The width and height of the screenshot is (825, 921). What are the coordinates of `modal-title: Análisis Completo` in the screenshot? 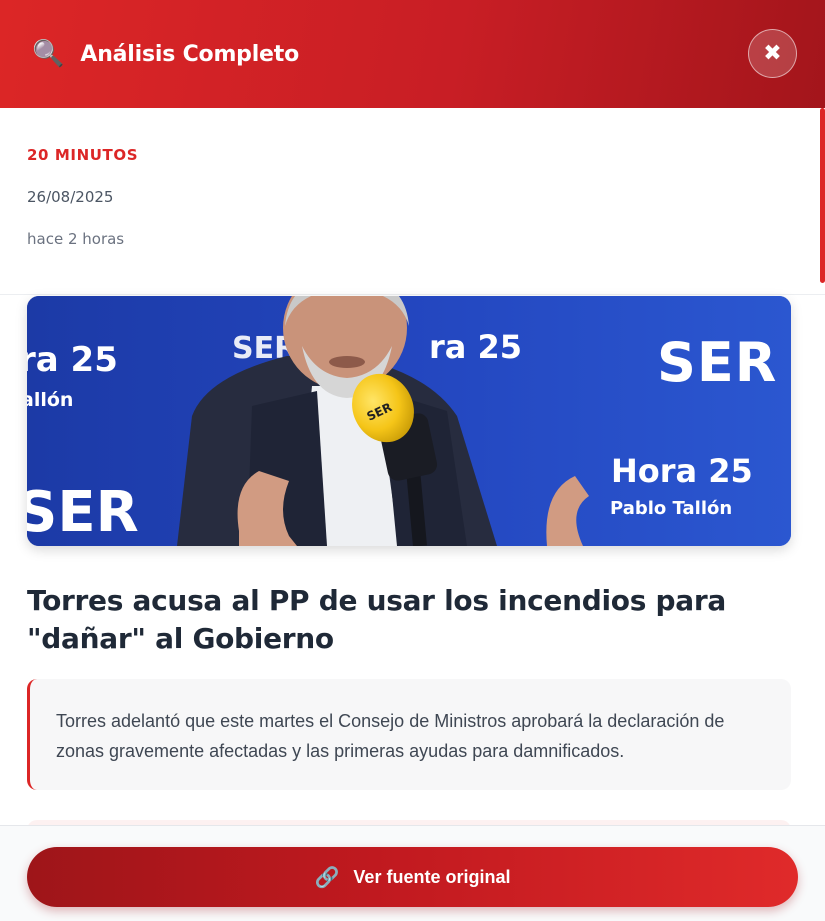 It's located at (190, 54).